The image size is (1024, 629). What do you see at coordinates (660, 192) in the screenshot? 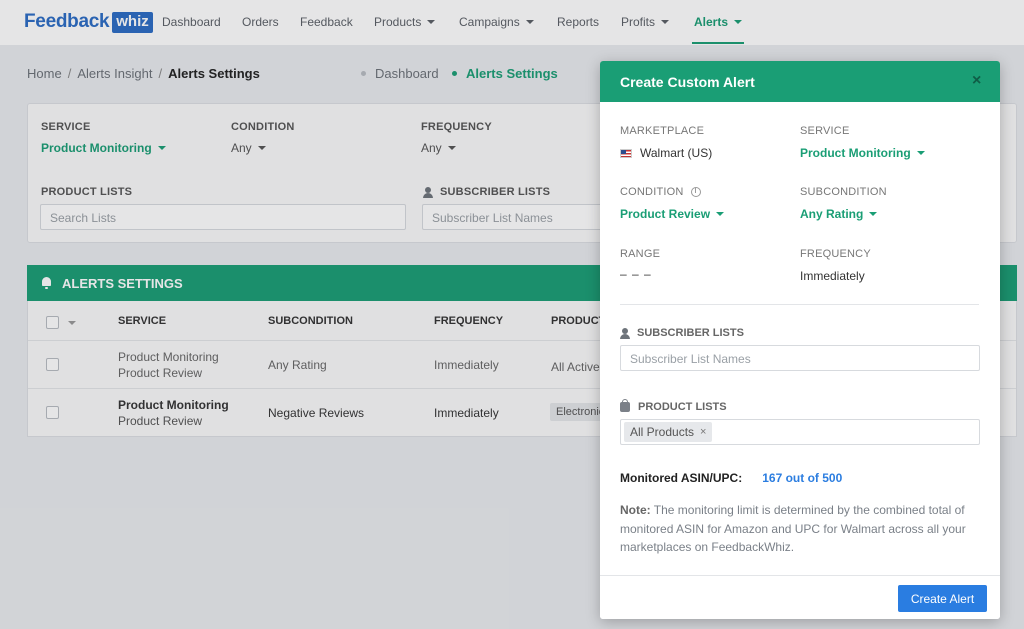
I see `condition-label: CONDITION i` at bounding box center [660, 192].